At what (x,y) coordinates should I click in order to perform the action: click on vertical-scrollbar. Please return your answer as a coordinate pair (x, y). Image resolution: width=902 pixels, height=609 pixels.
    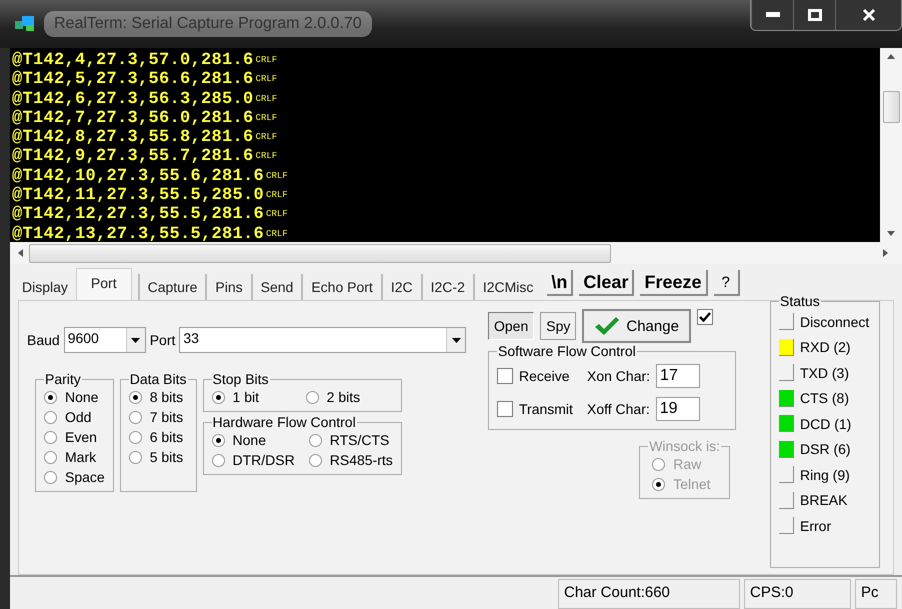
    Looking at the image, I should click on (891, 145).